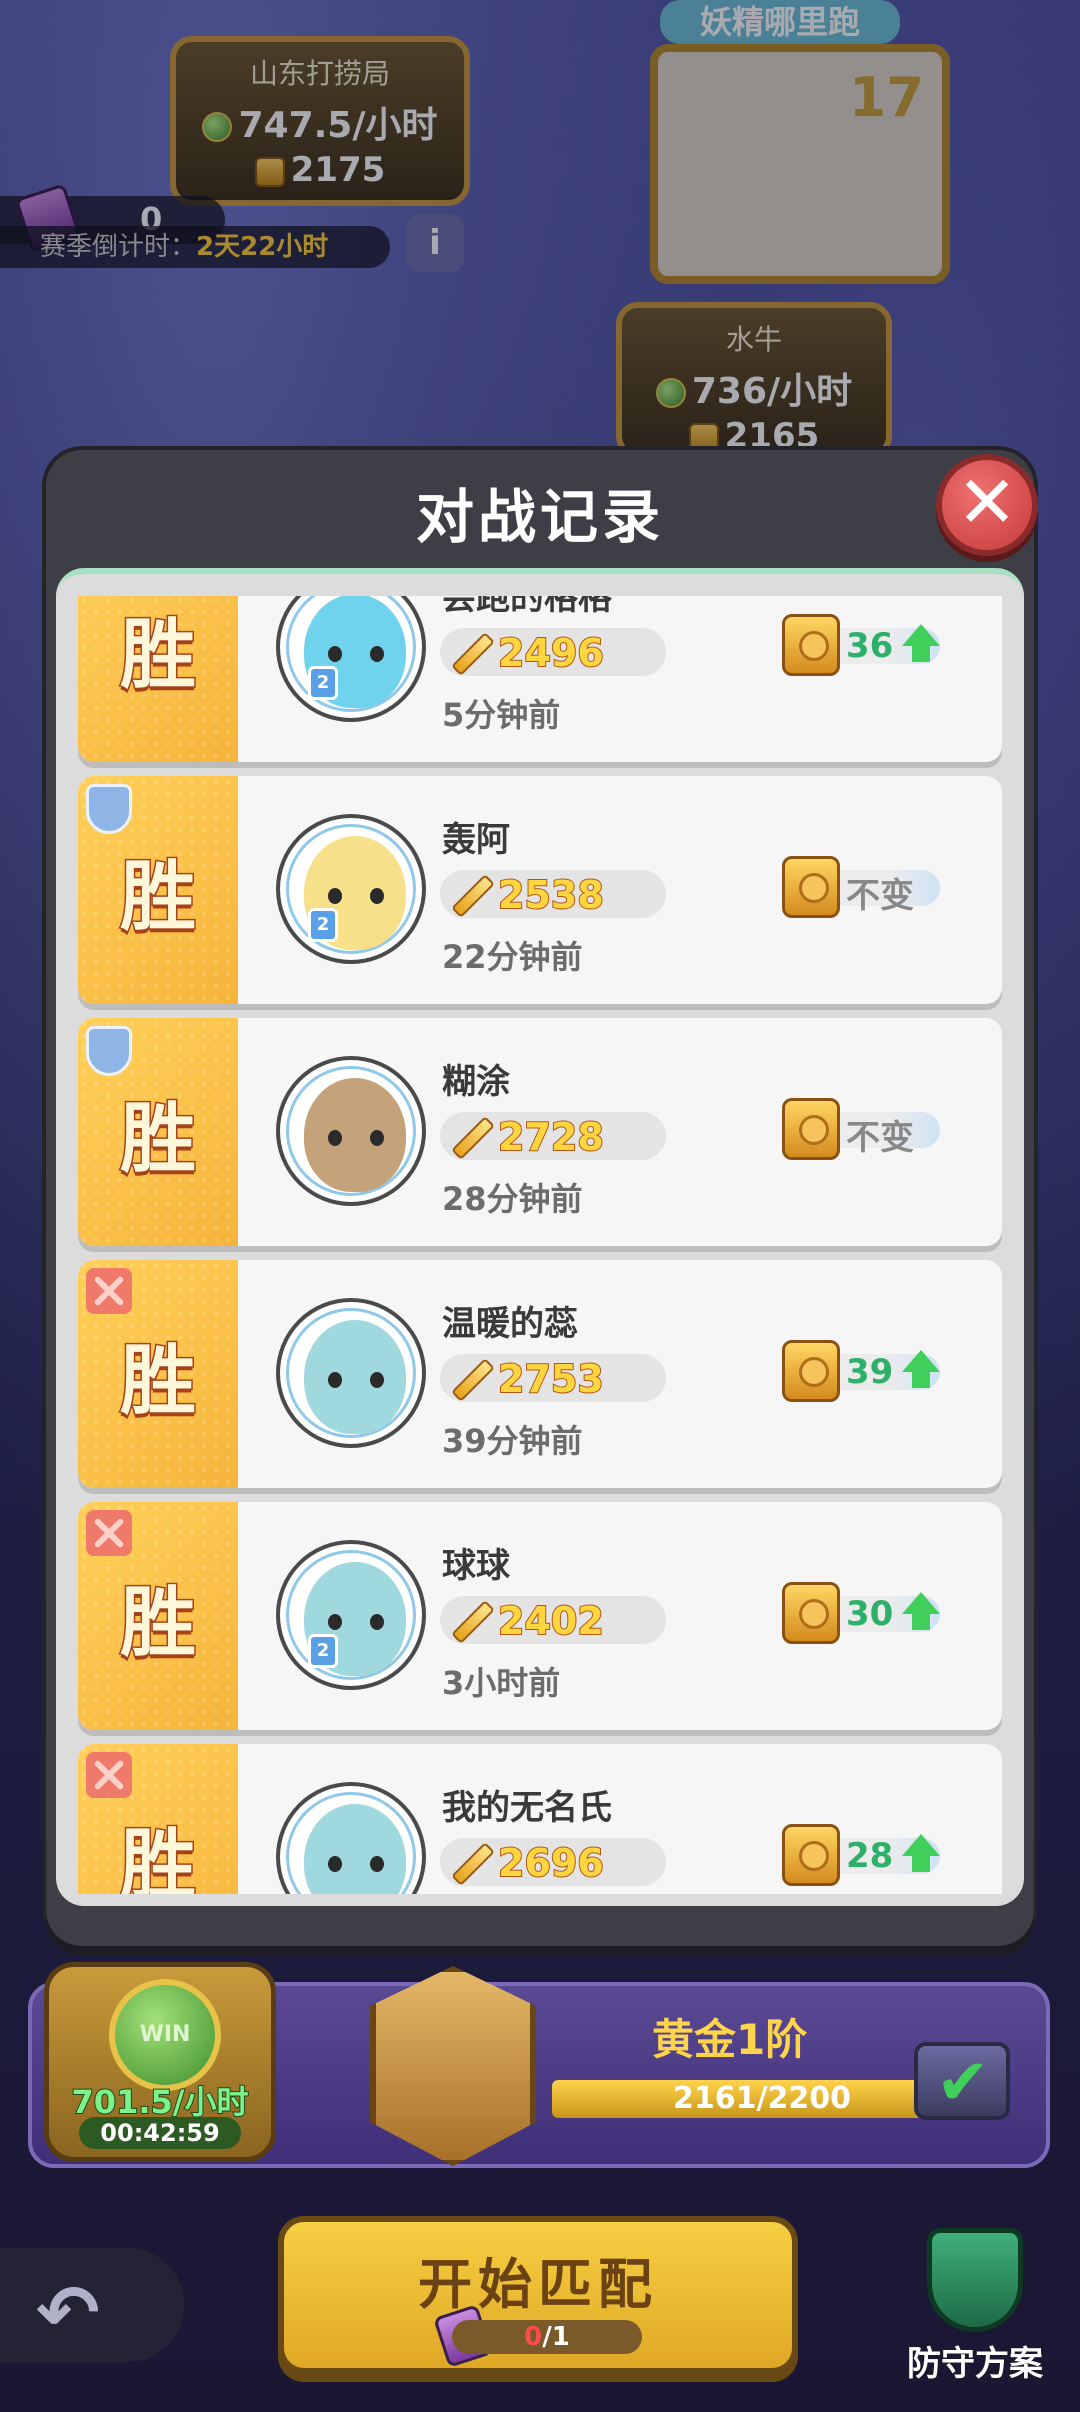  I want to click on record-row: 胜 2 轰阿 2538 22分钟前 不变, so click(540, 890).